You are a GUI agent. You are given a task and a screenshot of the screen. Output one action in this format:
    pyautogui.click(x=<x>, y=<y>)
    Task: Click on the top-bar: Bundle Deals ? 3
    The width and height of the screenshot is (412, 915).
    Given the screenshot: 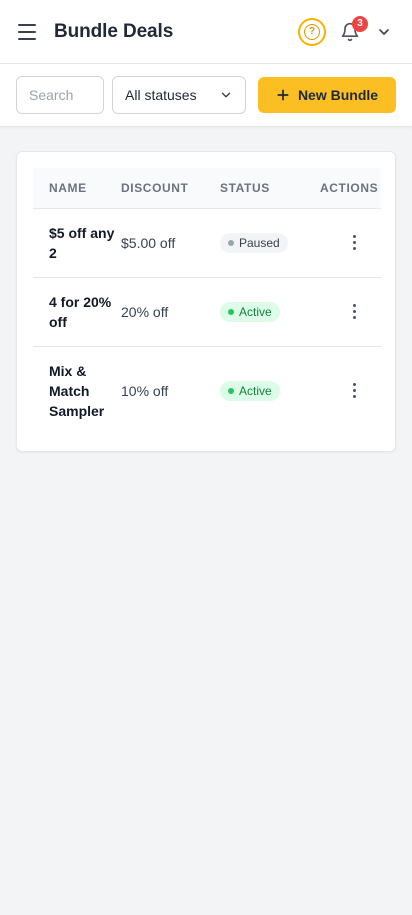 What is the action you would take?
    pyautogui.click(x=206, y=32)
    